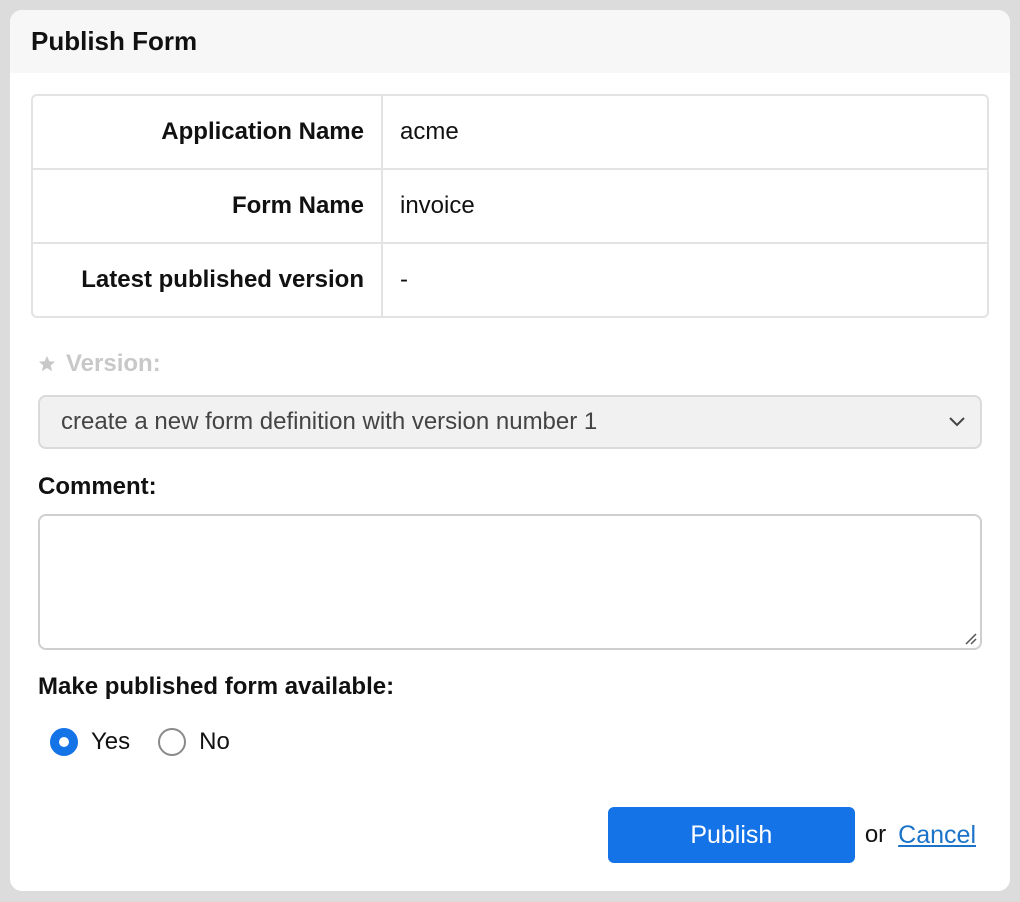 Image resolution: width=1020 pixels, height=902 pixels. What do you see at coordinates (731, 835) in the screenshot?
I see `publish-button: Publish` at bounding box center [731, 835].